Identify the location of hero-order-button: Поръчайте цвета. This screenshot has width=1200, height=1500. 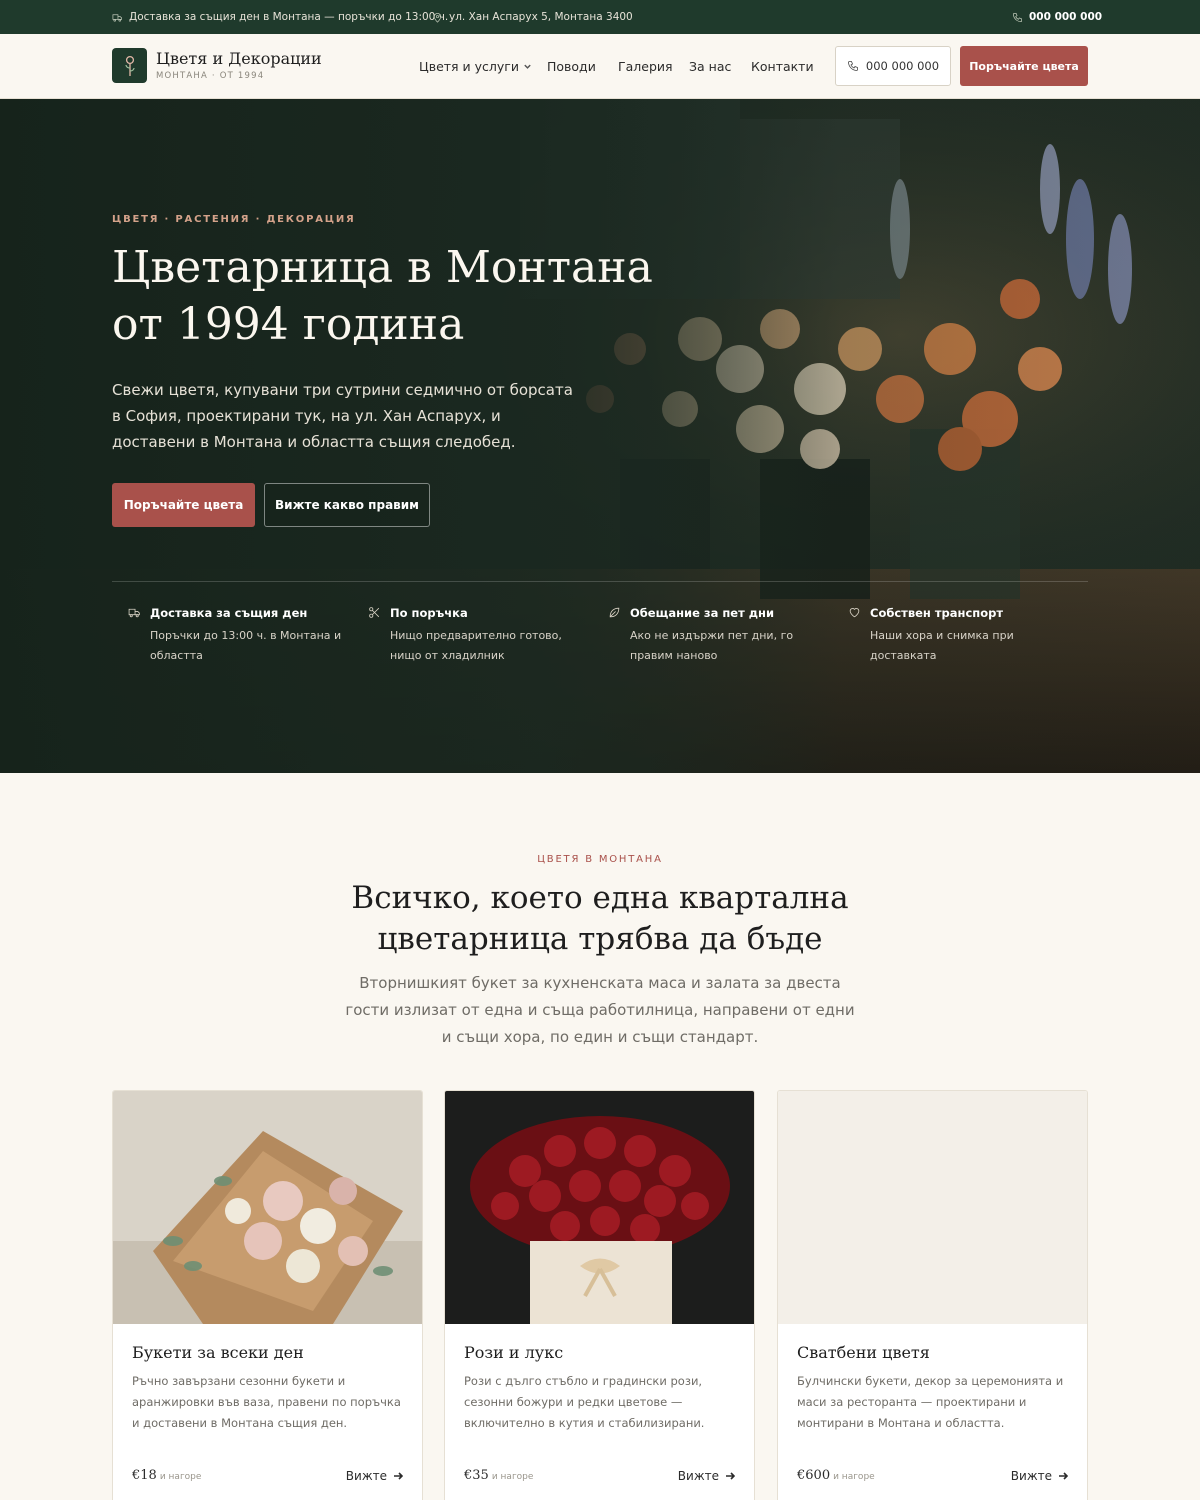
(183, 505).